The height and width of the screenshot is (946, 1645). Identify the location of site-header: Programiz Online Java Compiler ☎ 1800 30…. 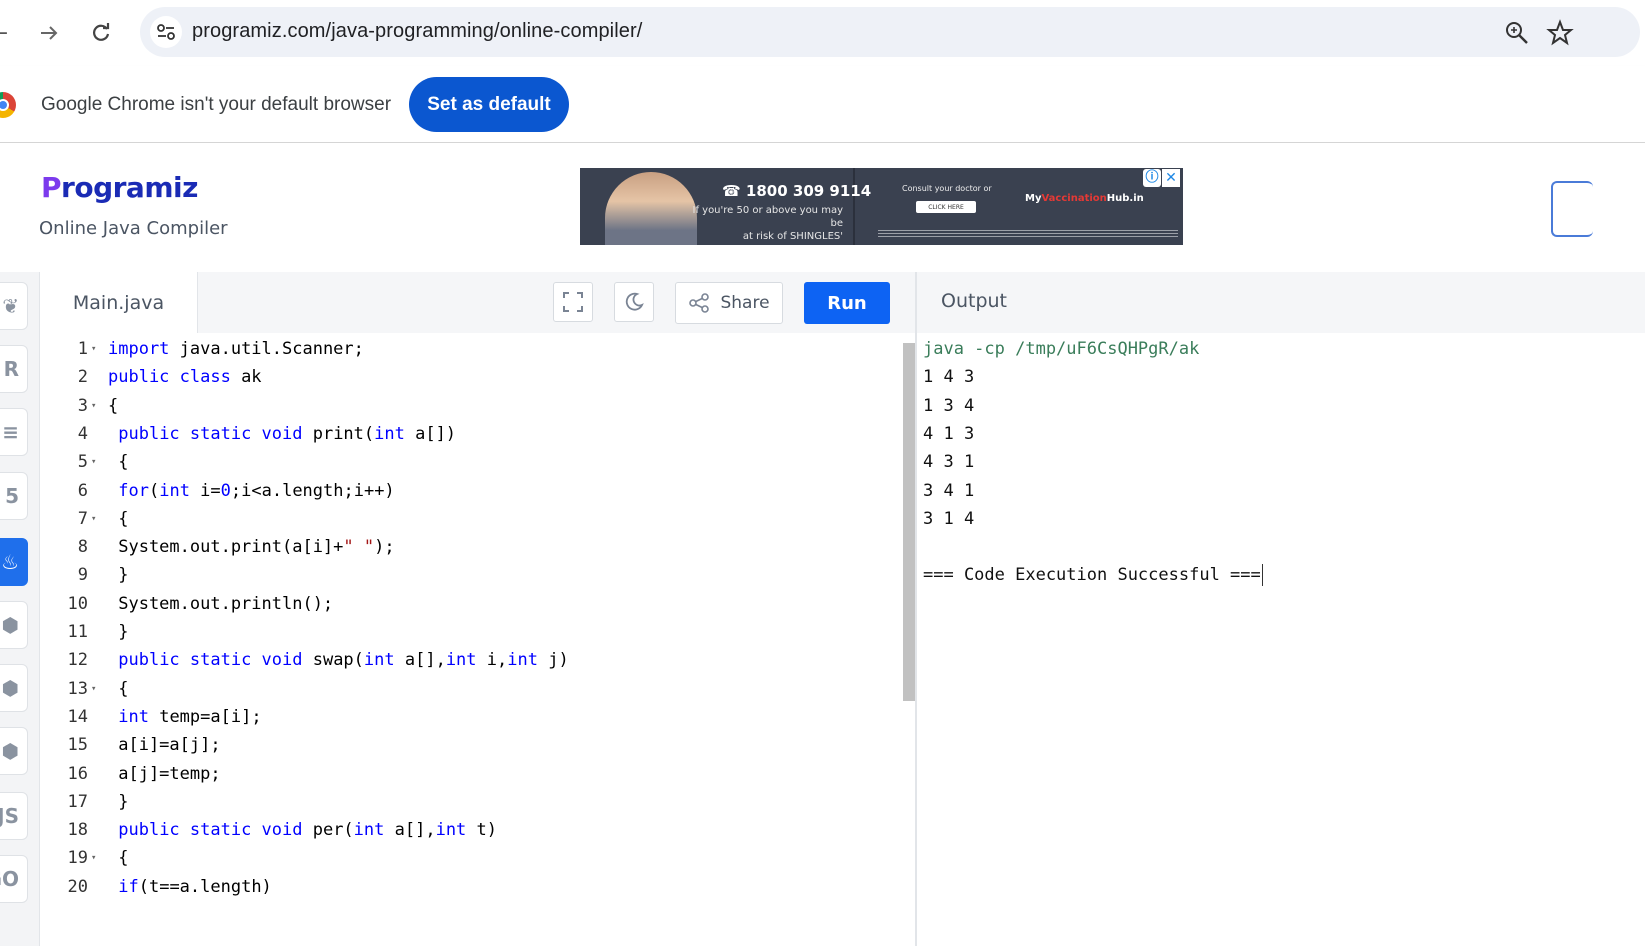
(822, 208).